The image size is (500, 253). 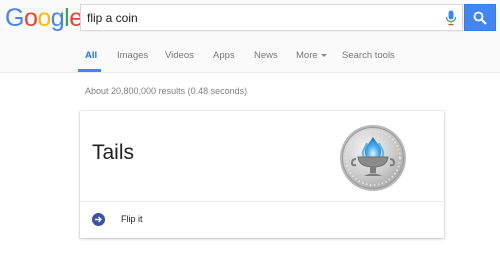 I want to click on tab-search-tools: Search tools, so click(x=368, y=55).